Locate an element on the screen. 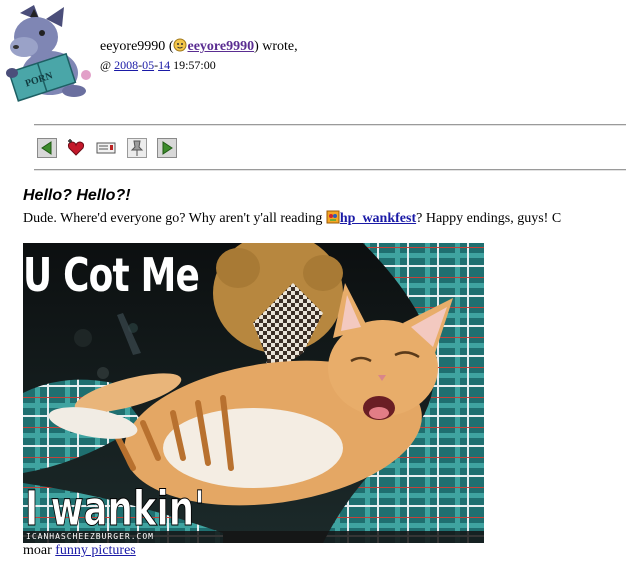 This screenshot has height=568, width=626. userpic-avatar: PORN is located at coordinates (48, 55).